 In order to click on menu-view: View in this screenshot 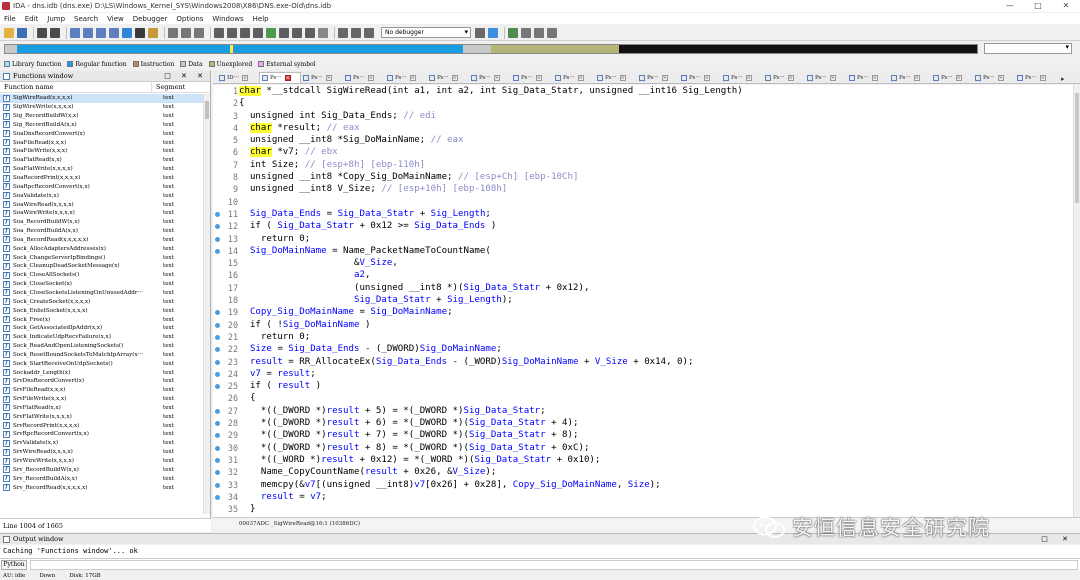, I will do `click(115, 19)`.